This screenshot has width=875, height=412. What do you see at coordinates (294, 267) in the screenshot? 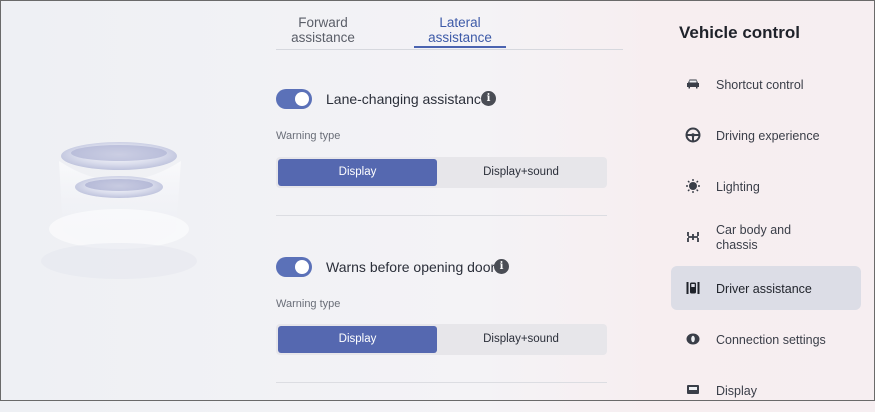
I see `door-warning-toggle` at bounding box center [294, 267].